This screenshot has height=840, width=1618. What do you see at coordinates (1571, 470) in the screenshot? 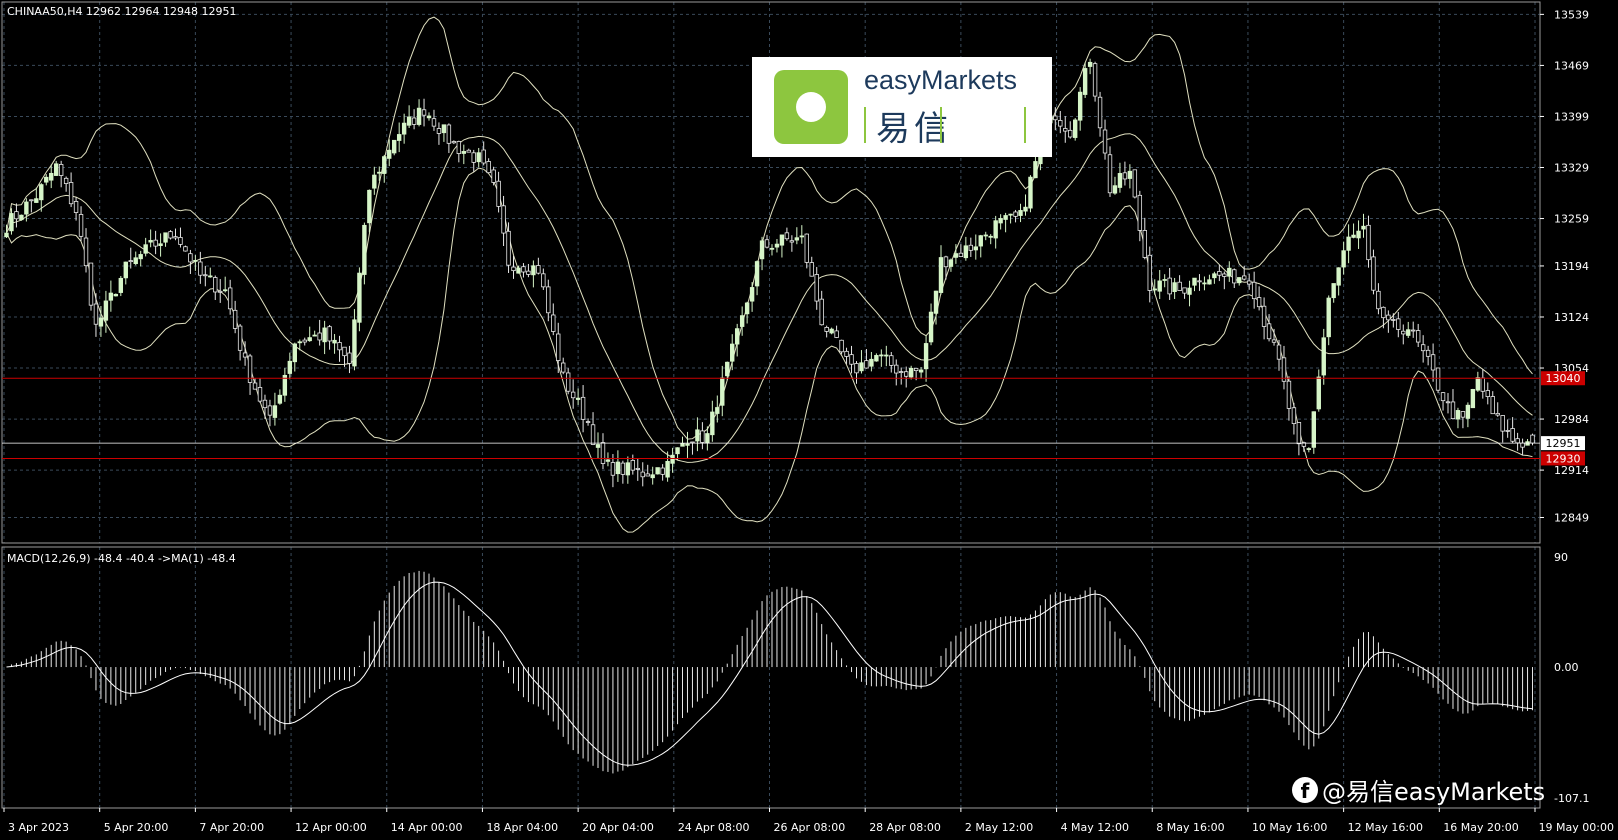
I see `price-axis-label: 12914` at bounding box center [1571, 470].